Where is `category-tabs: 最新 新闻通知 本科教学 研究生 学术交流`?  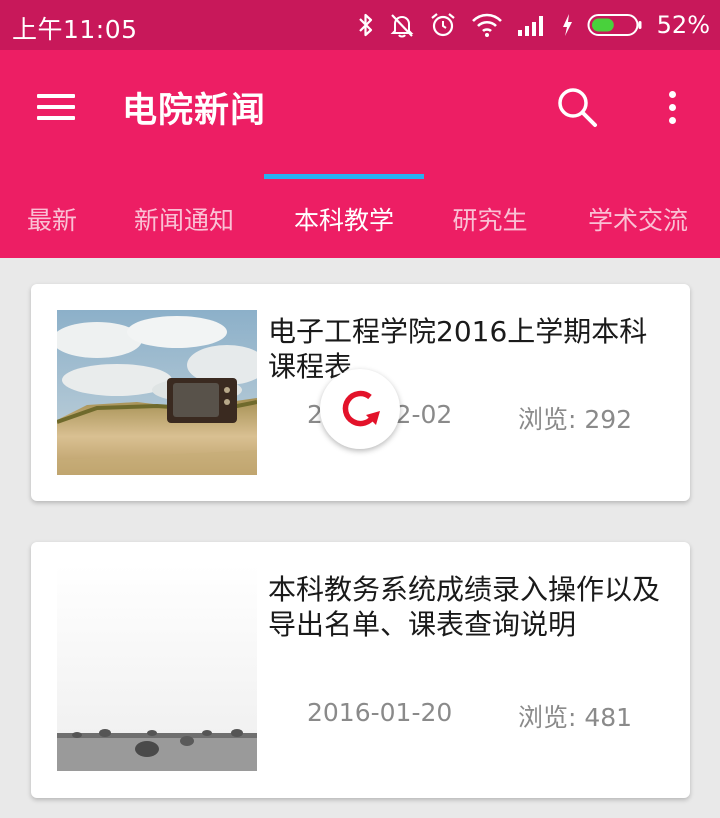
category-tabs: 最新 新闻通知 本科教学 研究生 学术交流 is located at coordinates (360, 219).